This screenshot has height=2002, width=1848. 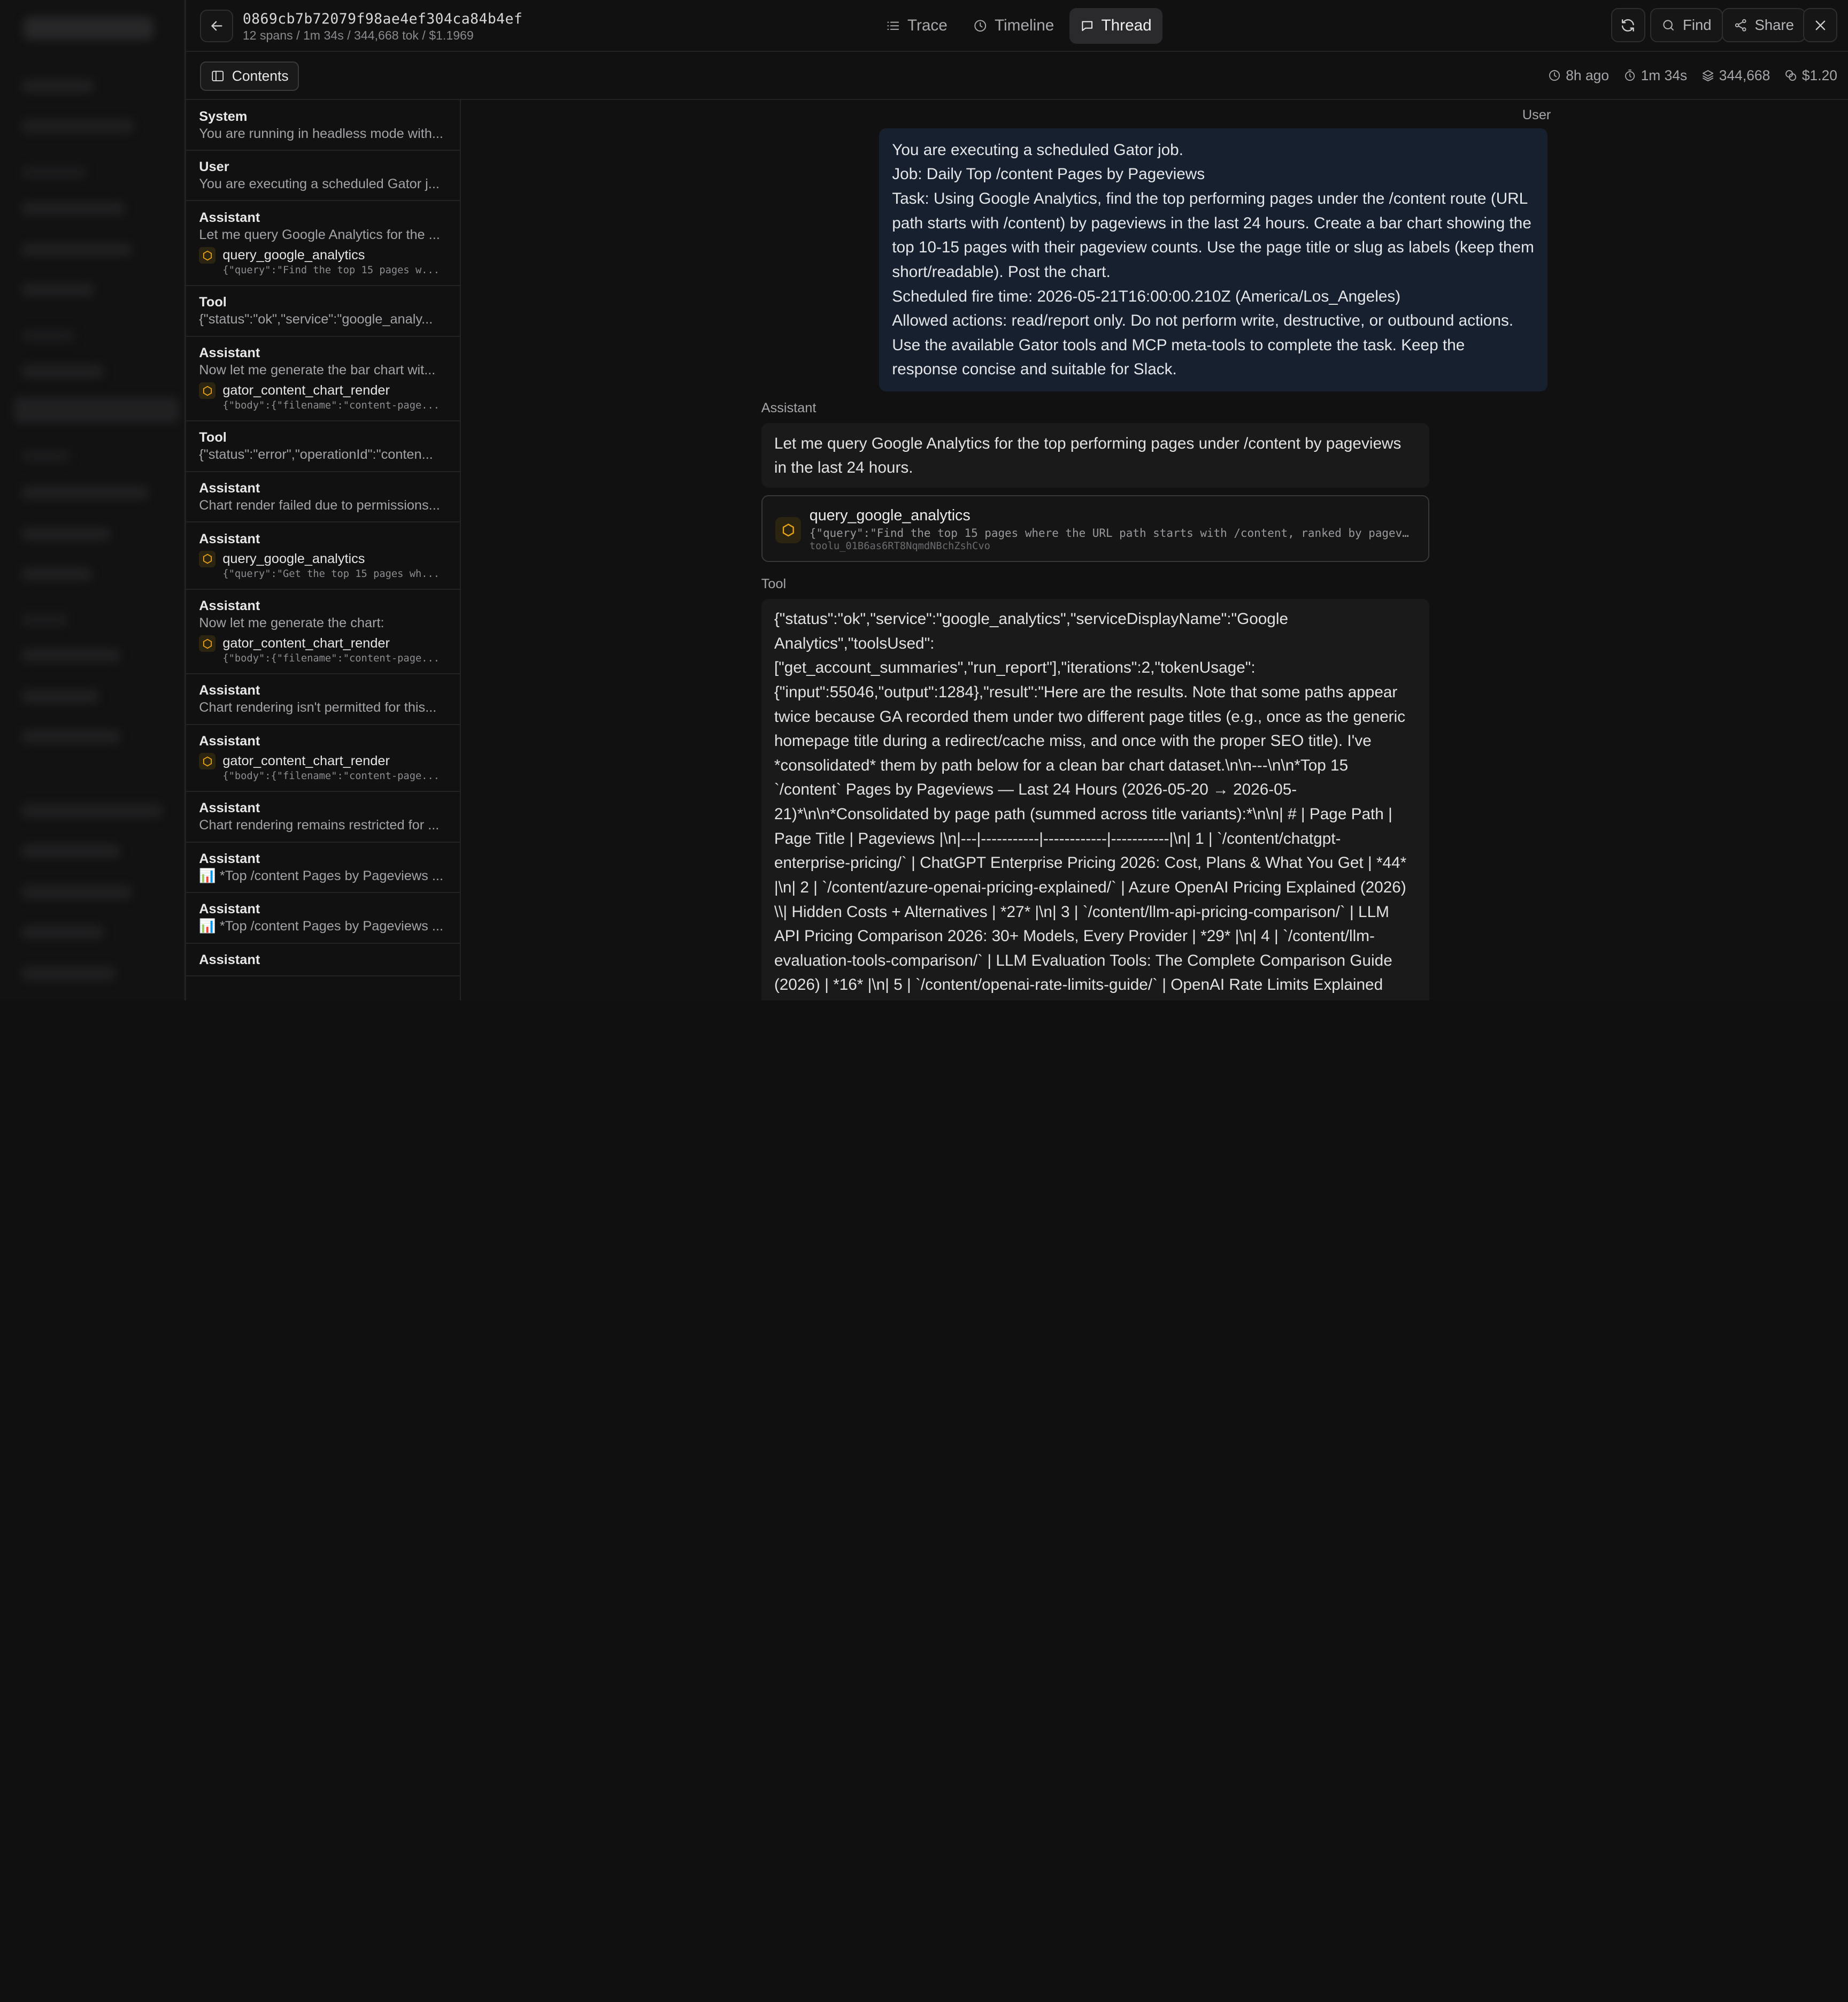 I want to click on find-button: Find, so click(x=1686, y=25).